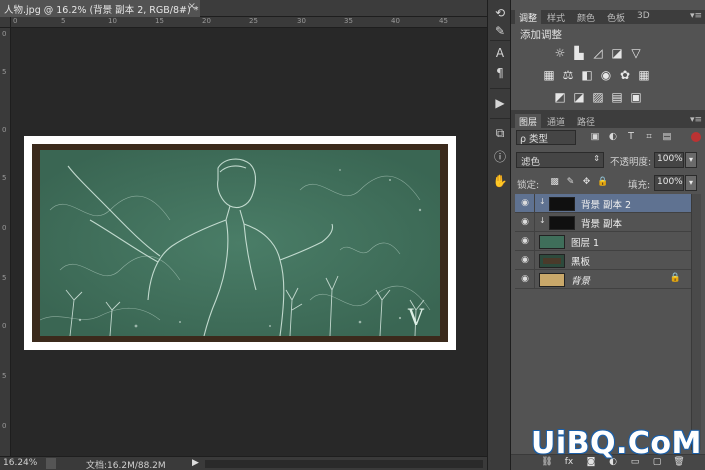 This screenshot has width=705, height=470. I want to click on character-icon: A, so click(500, 53).